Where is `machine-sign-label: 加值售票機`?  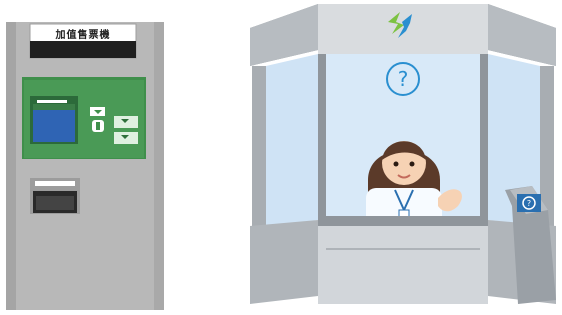
machine-sign-label: 加值售票機 is located at coordinates (83, 35).